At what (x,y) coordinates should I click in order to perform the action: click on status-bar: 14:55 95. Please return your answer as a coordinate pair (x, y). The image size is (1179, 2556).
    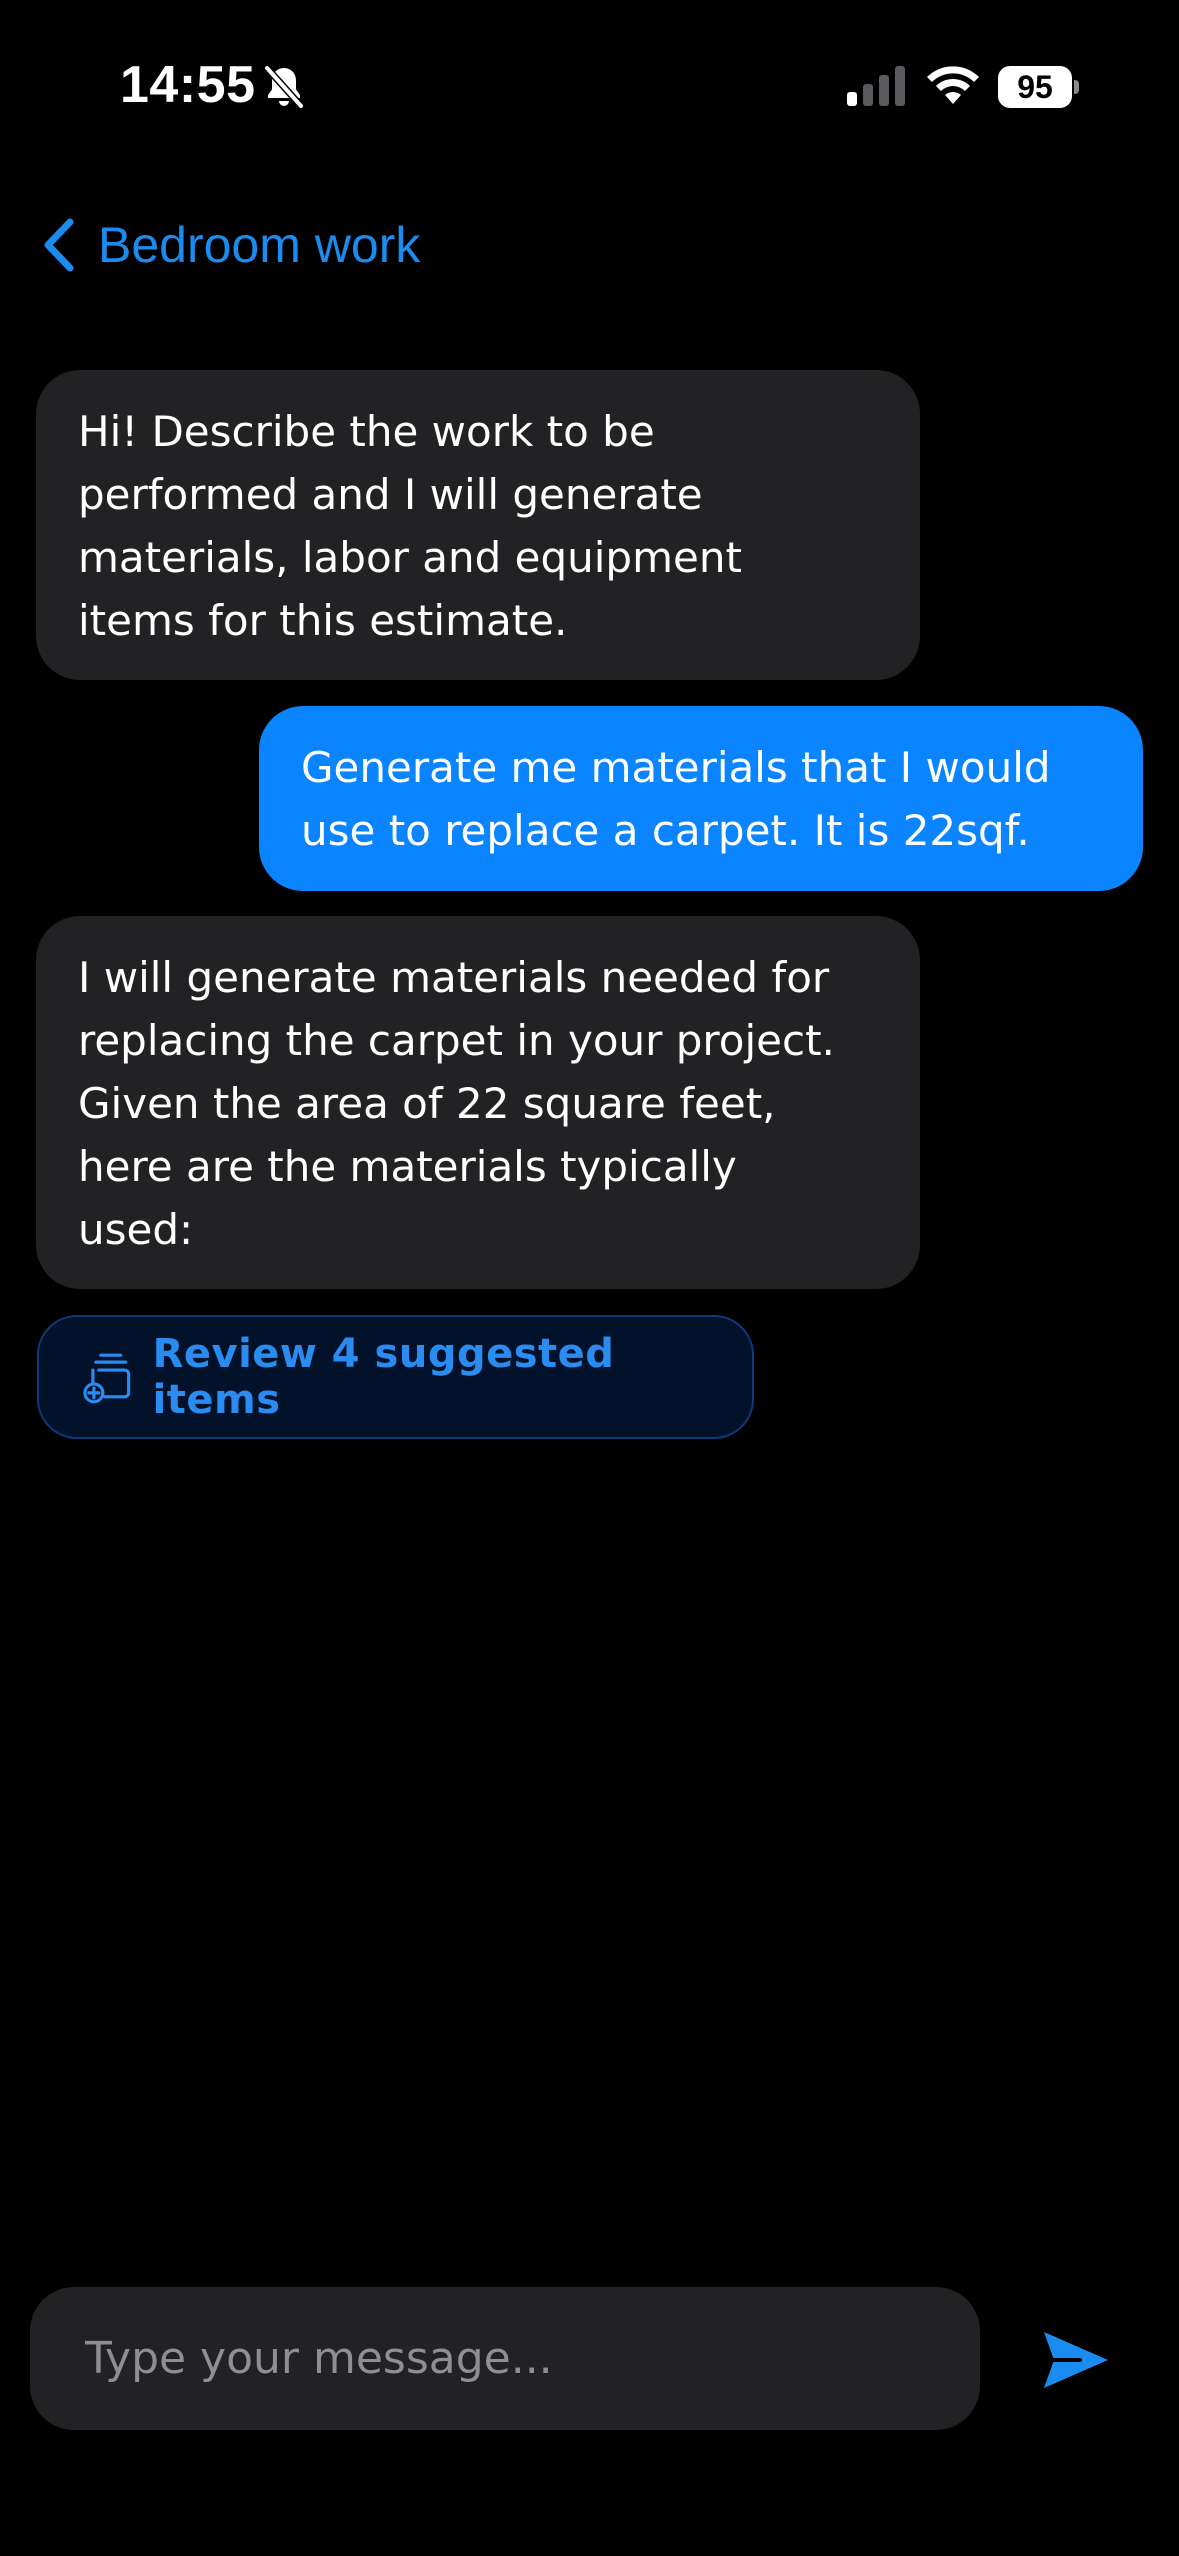
    Looking at the image, I should click on (589, 87).